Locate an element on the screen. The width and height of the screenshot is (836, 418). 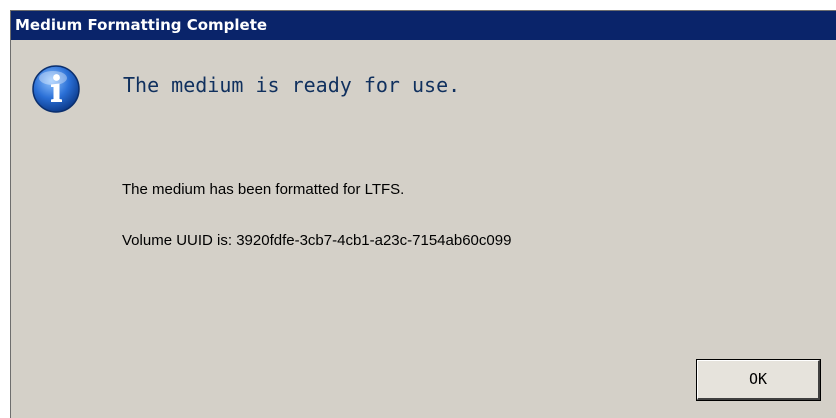
message-formatted: The medium has been formatted for LTFS. is located at coordinates (263, 189).